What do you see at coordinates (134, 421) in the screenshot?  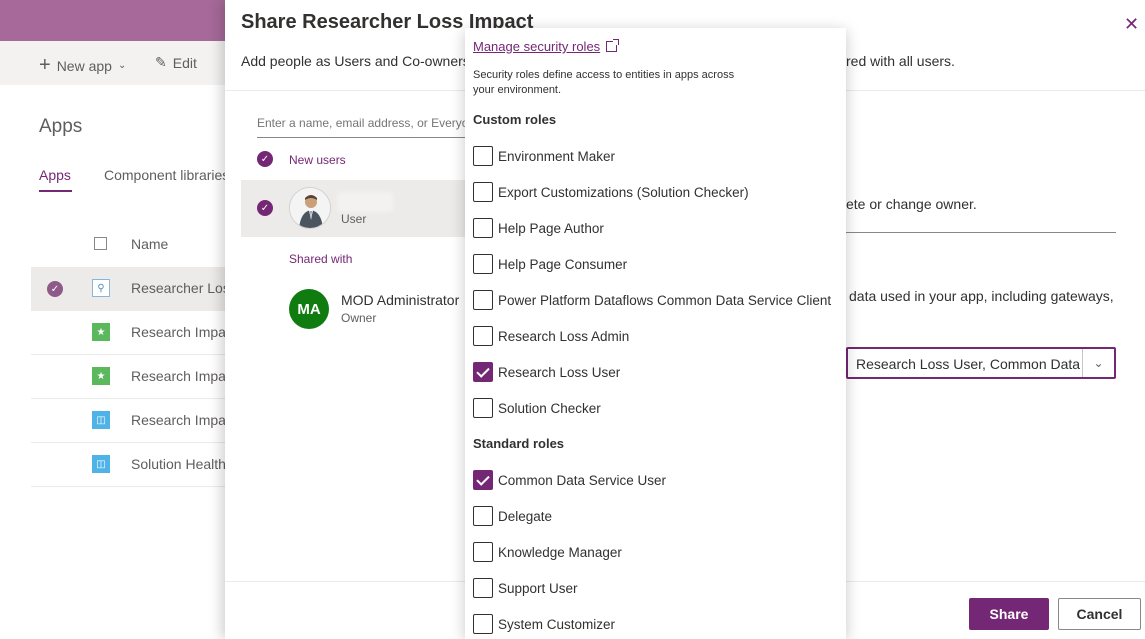 I see `table-row: ◫ Research Impact` at bounding box center [134, 421].